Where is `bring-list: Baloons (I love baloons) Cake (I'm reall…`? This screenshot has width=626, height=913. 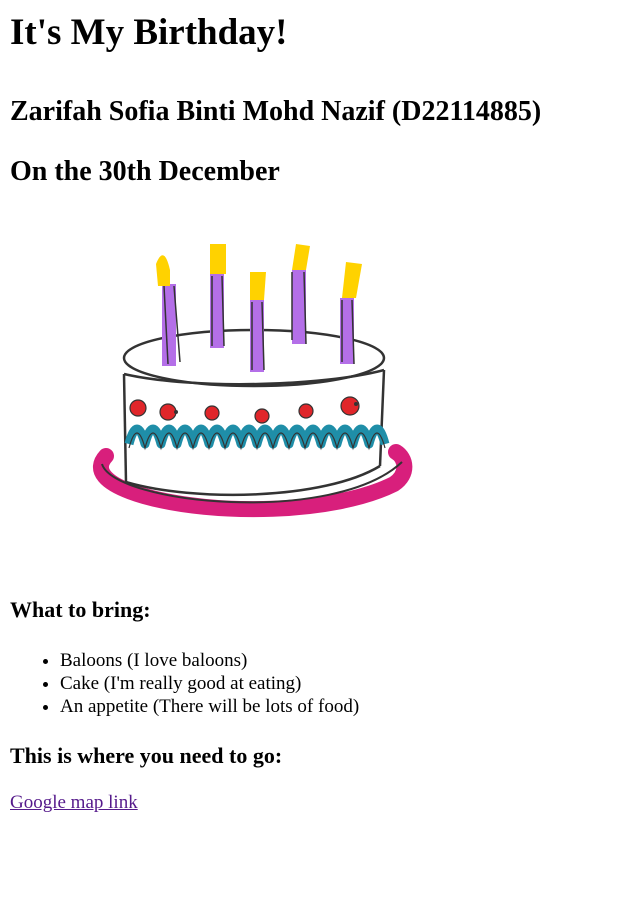 bring-list: Baloons (I love baloons) Cake (I'm reall… is located at coordinates (313, 683).